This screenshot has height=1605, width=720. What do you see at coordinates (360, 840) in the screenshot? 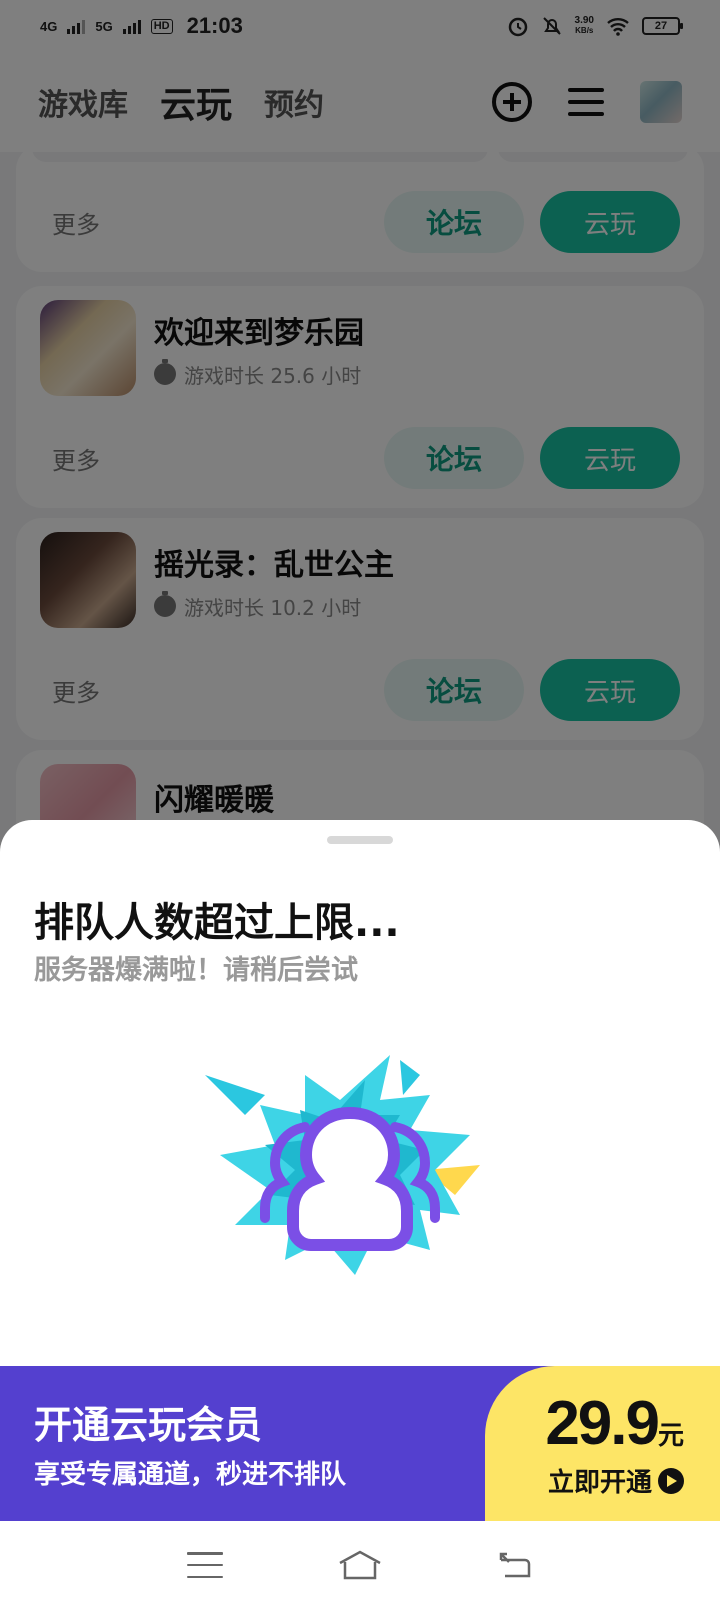
I see `sheet-drag-handle` at bounding box center [360, 840].